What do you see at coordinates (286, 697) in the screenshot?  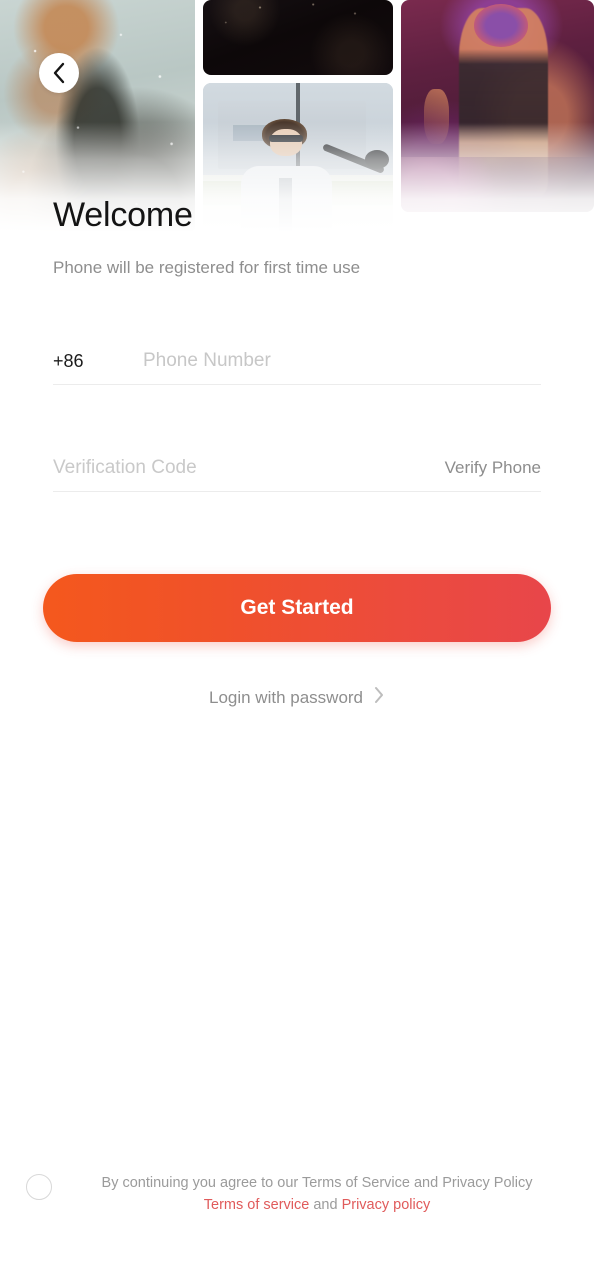 I see `login-with-password-label: Login with password` at bounding box center [286, 697].